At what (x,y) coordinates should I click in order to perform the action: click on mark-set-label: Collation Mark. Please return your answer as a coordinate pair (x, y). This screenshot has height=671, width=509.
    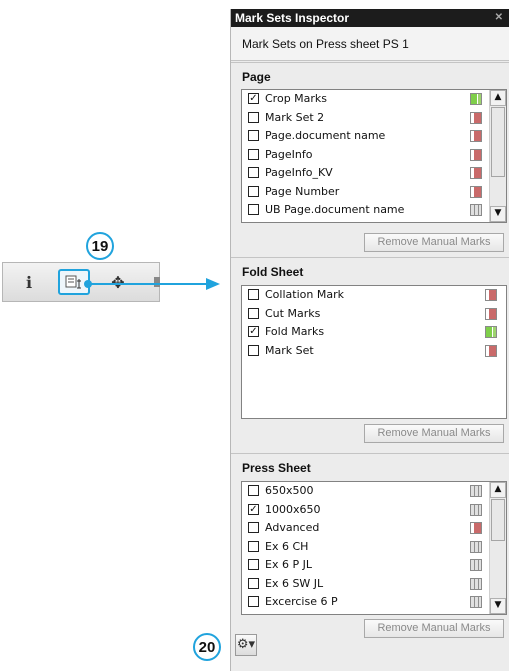
    Looking at the image, I should click on (304, 294).